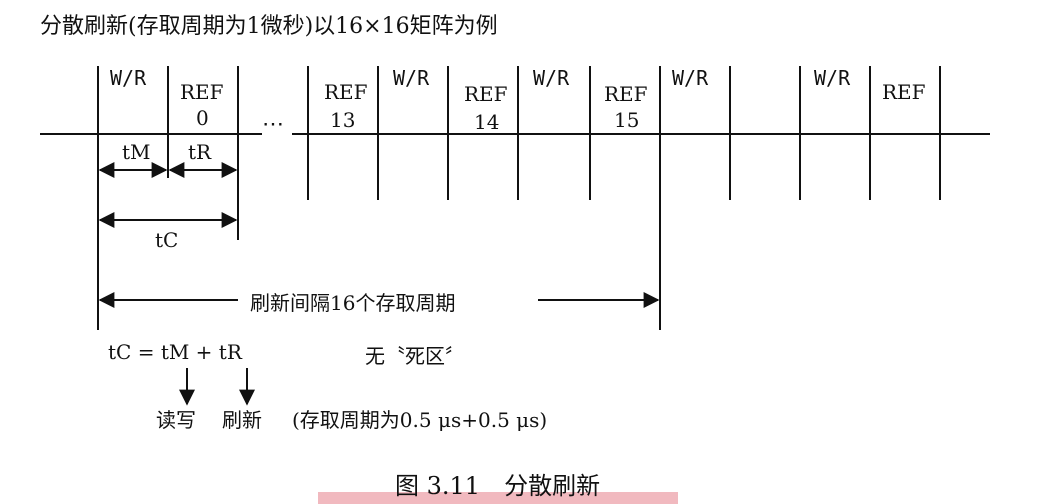 The width and height of the screenshot is (1040, 504). I want to click on tc-label: tC, so click(167, 240).